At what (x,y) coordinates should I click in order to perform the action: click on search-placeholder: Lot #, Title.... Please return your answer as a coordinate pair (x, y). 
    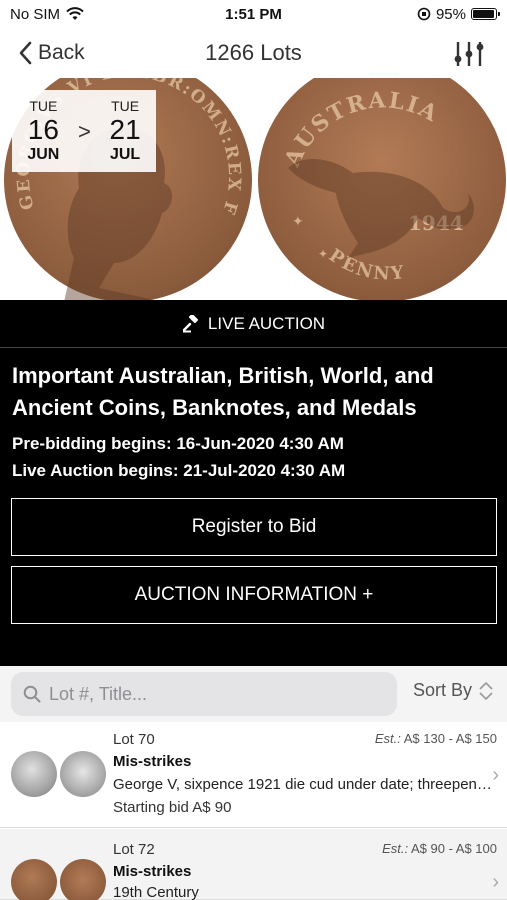
    Looking at the image, I should click on (98, 693).